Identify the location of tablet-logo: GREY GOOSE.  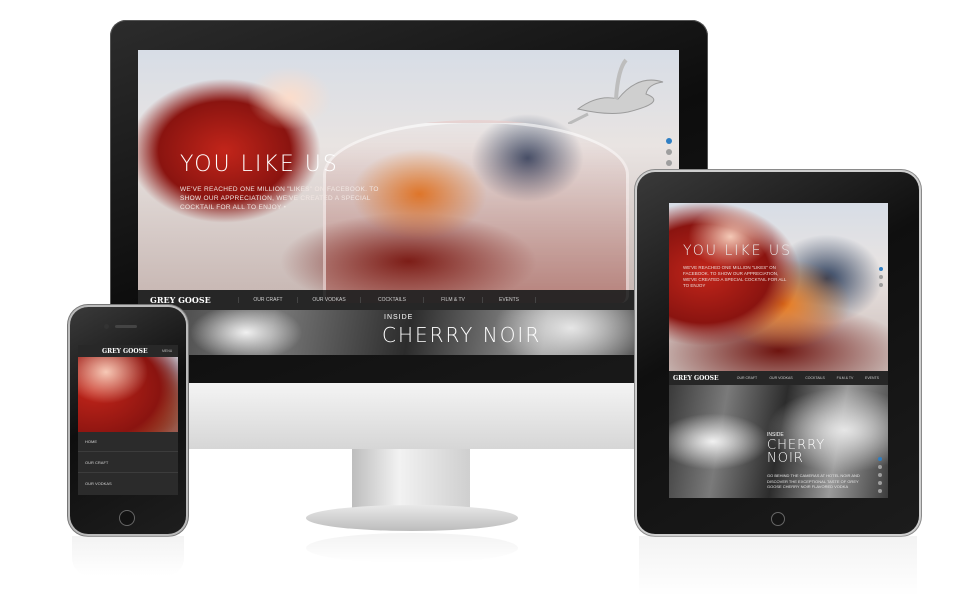
(702, 378).